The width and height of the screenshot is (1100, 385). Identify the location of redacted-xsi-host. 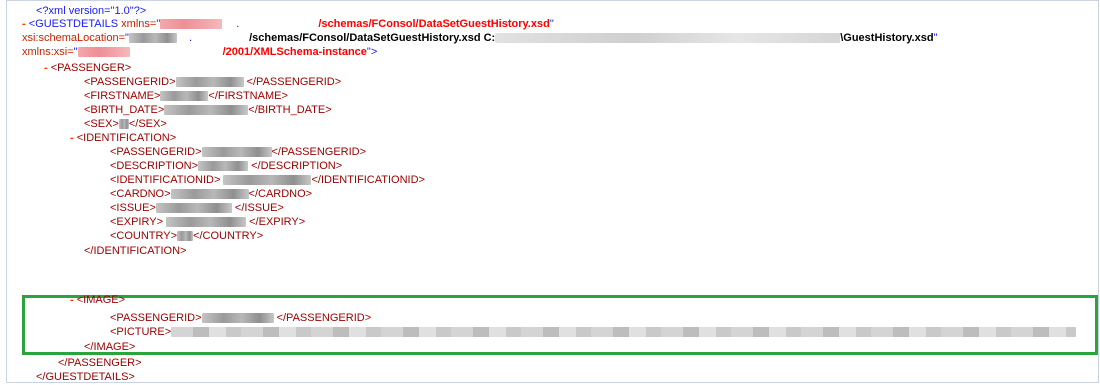
(103, 52).